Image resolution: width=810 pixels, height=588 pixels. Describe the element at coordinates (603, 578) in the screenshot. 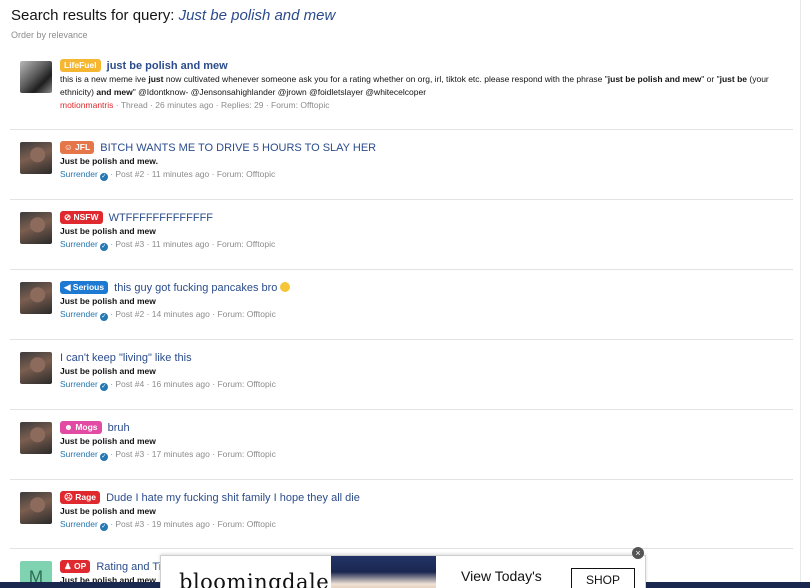

I see `ad-shop-button: SHOP` at that location.